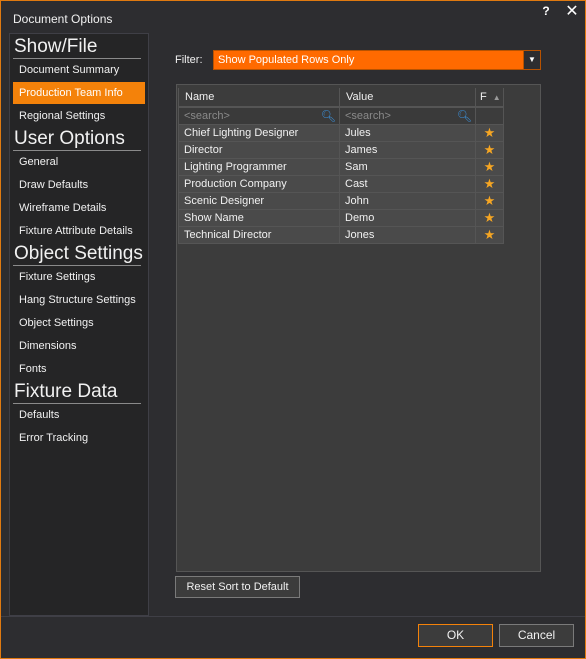  What do you see at coordinates (259, 150) in the screenshot?
I see `row-name-cell: Director` at bounding box center [259, 150].